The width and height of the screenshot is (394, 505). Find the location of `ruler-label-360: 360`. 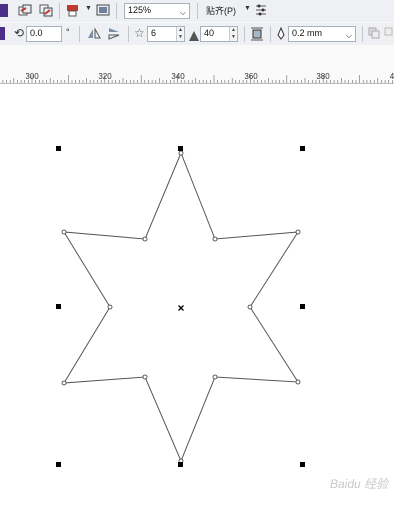

ruler-label-360: 360 is located at coordinates (251, 76).